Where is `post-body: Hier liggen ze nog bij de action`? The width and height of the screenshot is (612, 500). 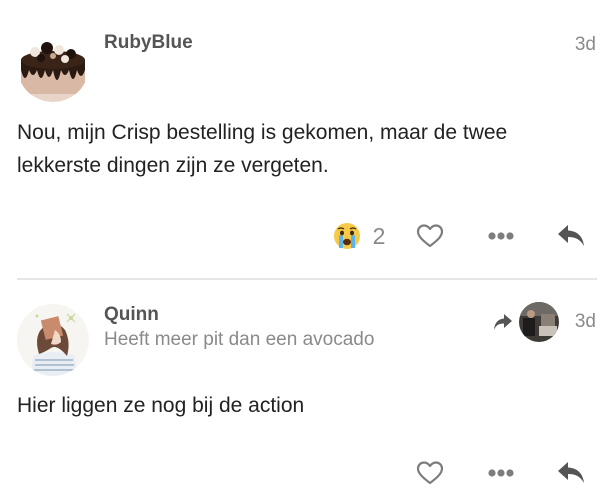 post-body: Hier liggen ze nog bij de action is located at coordinates (161, 405).